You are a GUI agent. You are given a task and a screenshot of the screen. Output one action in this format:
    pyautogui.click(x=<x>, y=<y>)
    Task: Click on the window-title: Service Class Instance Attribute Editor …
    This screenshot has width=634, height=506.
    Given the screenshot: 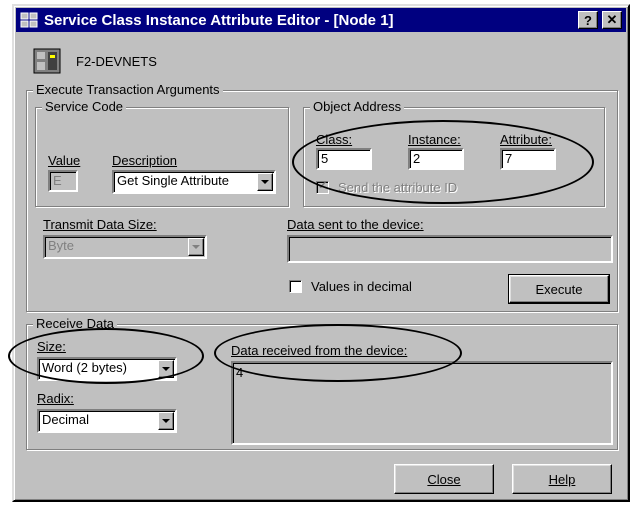 What is the action you would take?
    pyautogui.click(x=219, y=20)
    